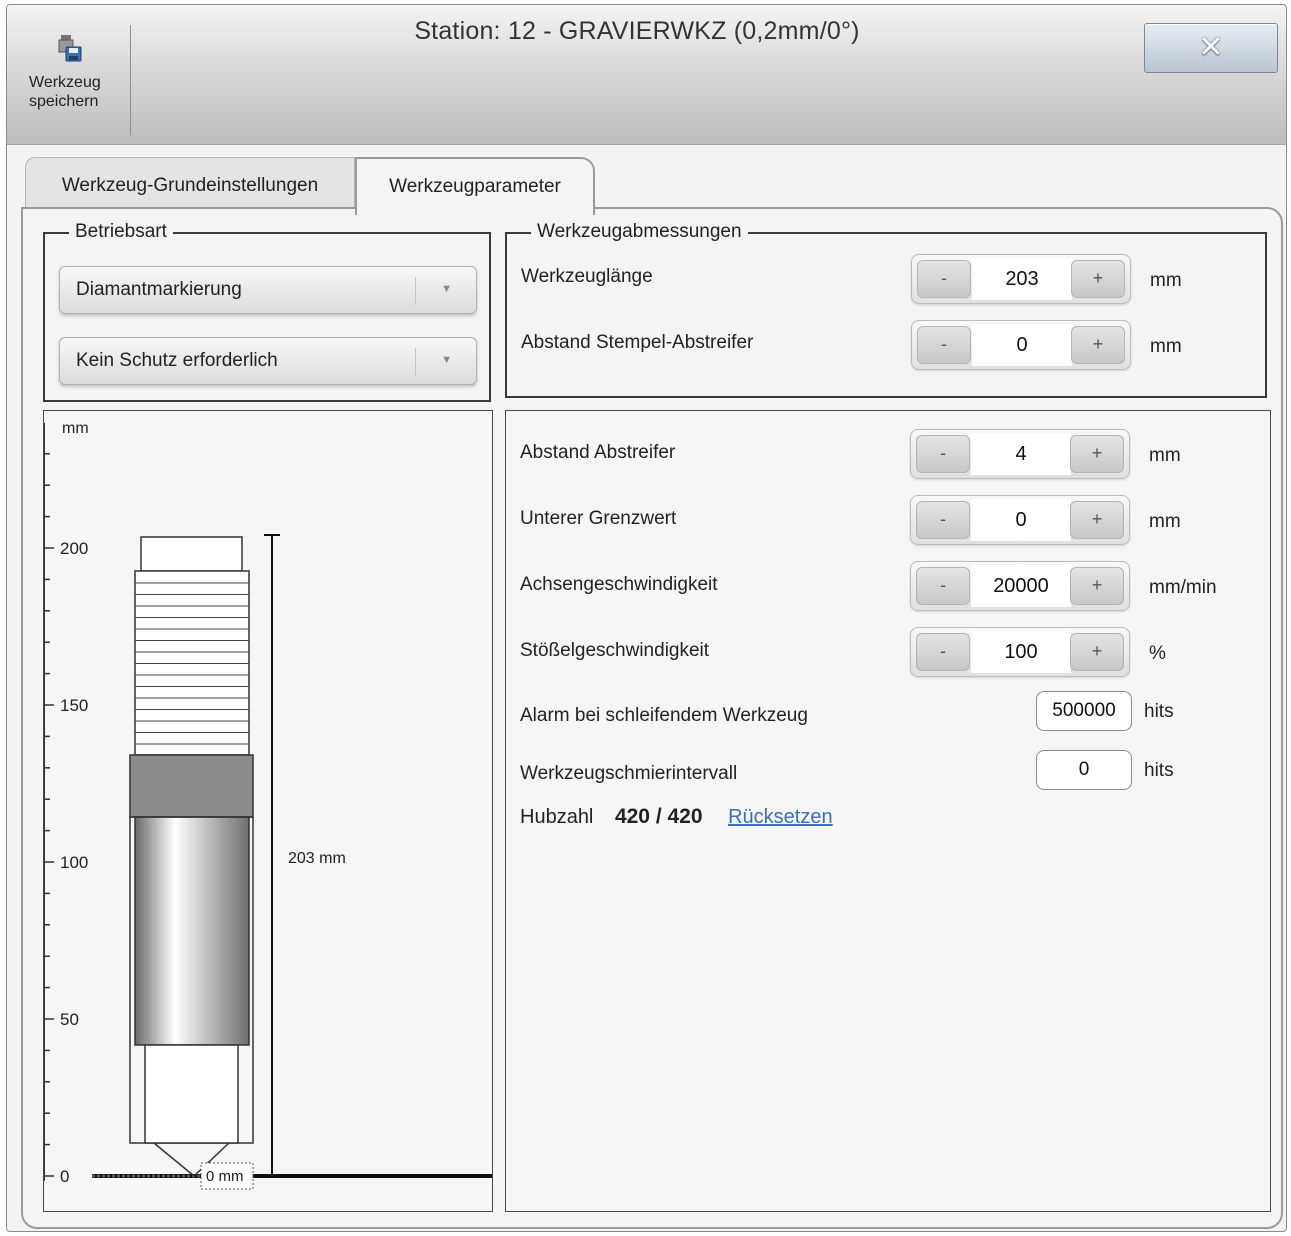  I want to click on tip-label: 0 mm, so click(225, 1176).